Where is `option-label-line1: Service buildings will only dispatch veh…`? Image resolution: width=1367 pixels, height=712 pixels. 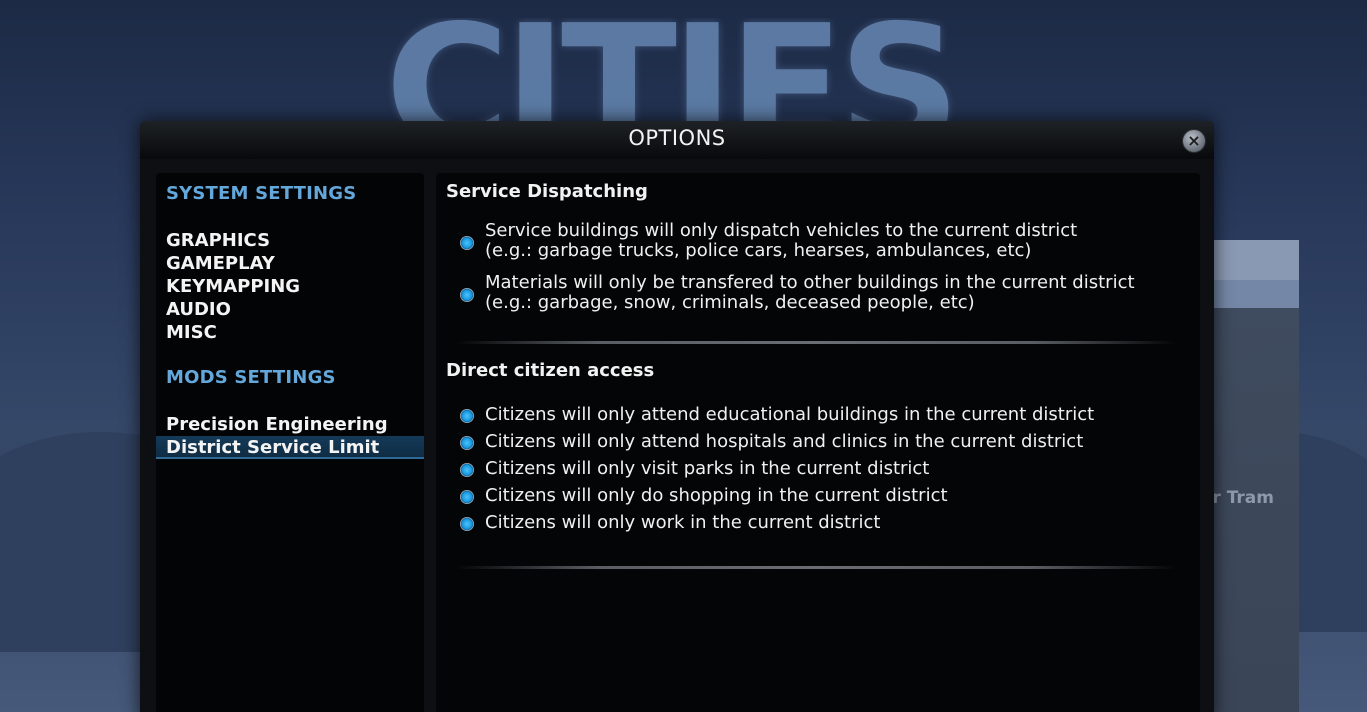 option-label-line1: Service buildings will only dispatch veh… is located at coordinates (781, 230).